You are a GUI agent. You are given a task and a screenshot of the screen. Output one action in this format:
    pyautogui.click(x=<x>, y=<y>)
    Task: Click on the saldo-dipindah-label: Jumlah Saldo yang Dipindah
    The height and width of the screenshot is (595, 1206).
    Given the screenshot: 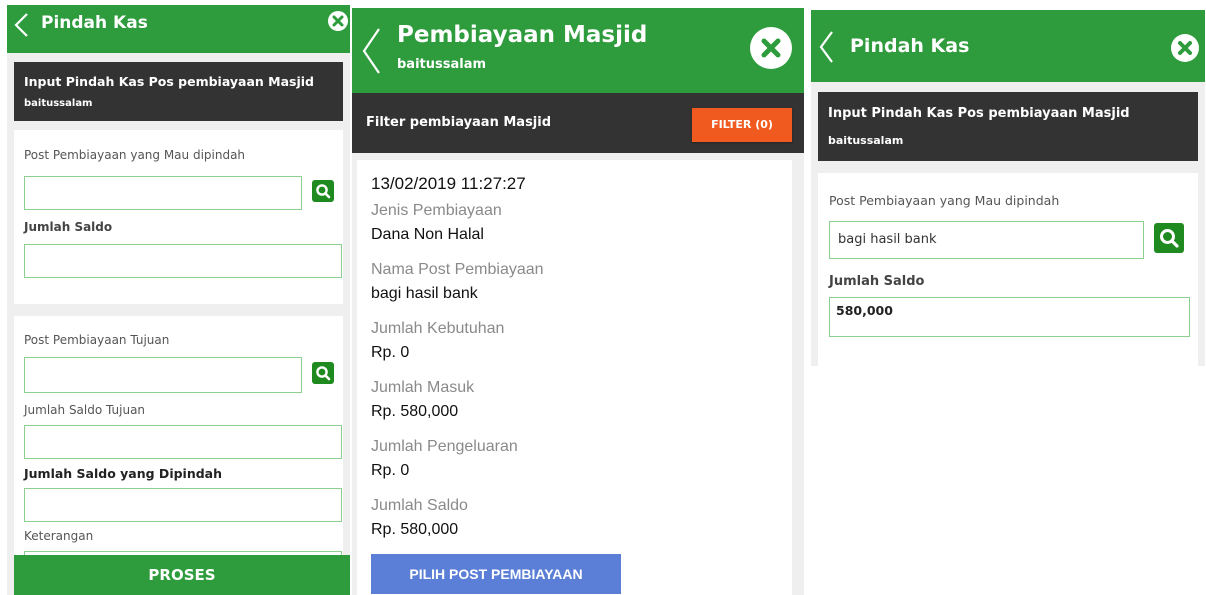 What is the action you would take?
    pyautogui.click(x=123, y=473)
    